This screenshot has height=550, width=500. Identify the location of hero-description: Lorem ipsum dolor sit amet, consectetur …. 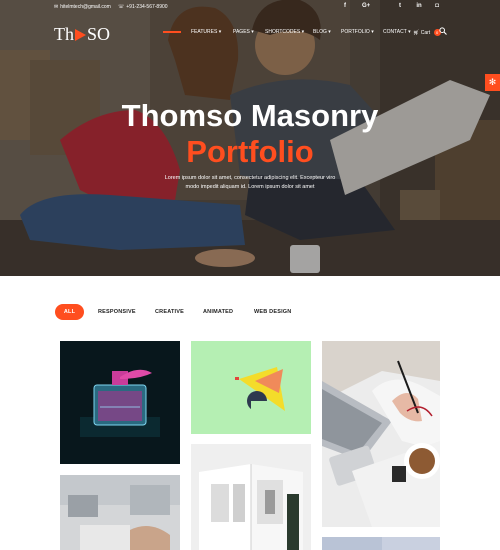
(250, 183).